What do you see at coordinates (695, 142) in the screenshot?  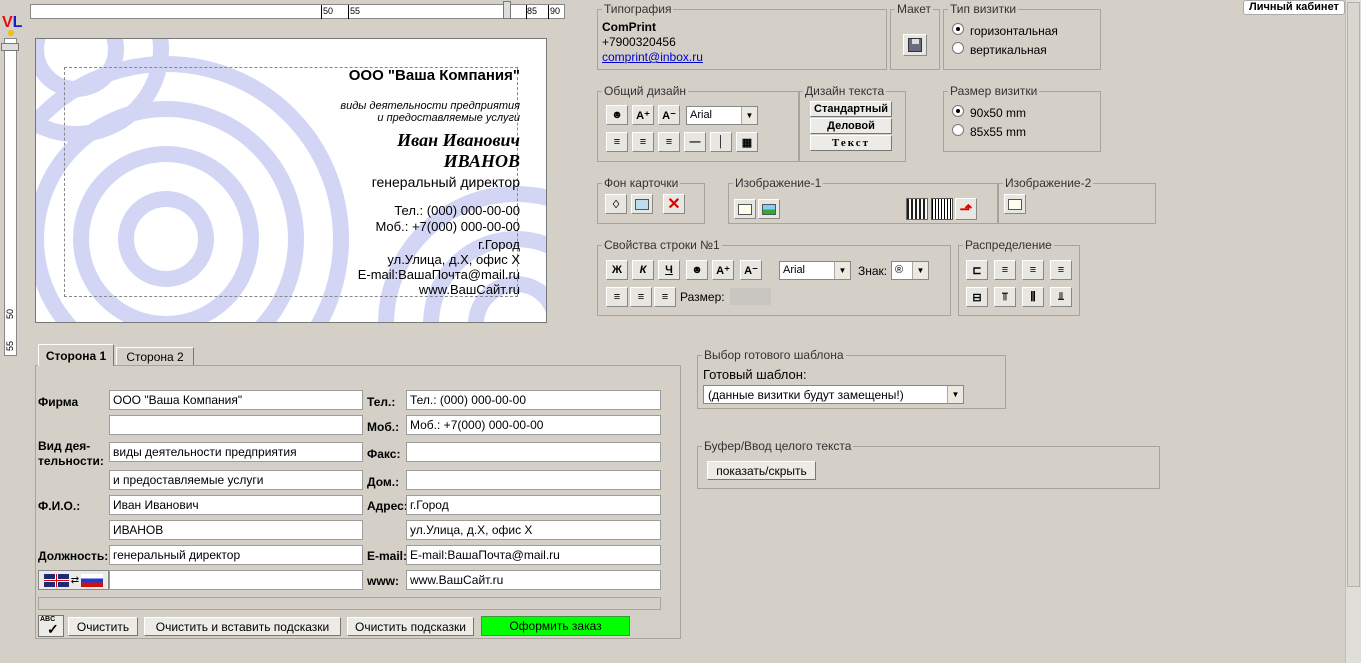 I see `horizontal-line-button: —` at bounding box center [695, 142].